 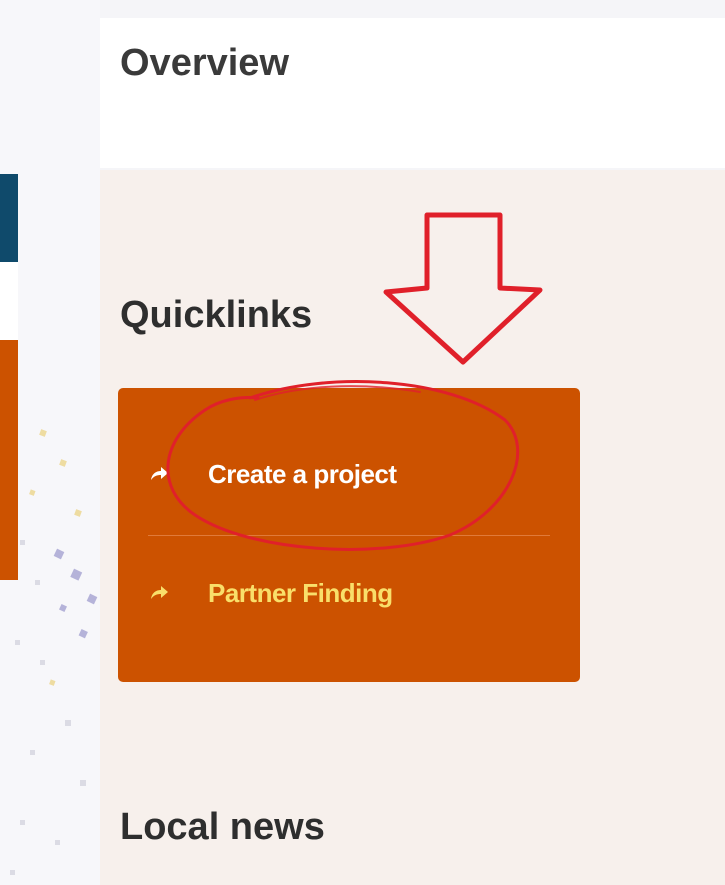 I want to click on partner-finding-link: Partner Finding, so click(x=349, y=593).